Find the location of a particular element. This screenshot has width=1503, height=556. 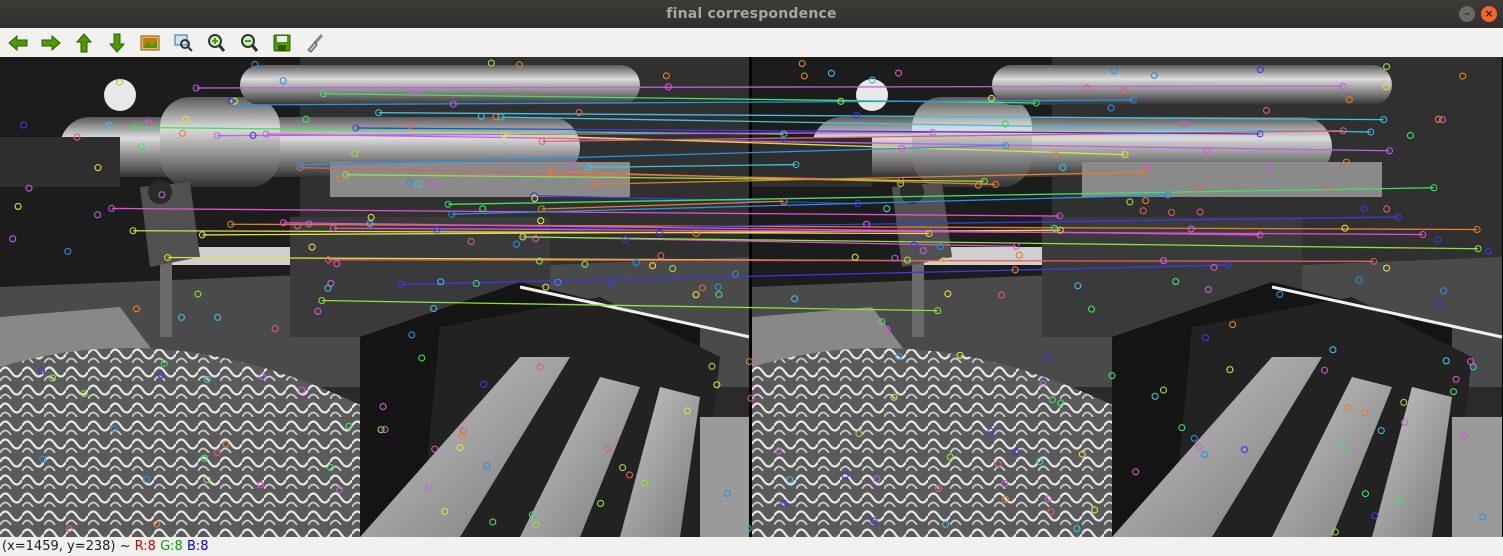

close-button: × is located at coordinates (1489, 14).